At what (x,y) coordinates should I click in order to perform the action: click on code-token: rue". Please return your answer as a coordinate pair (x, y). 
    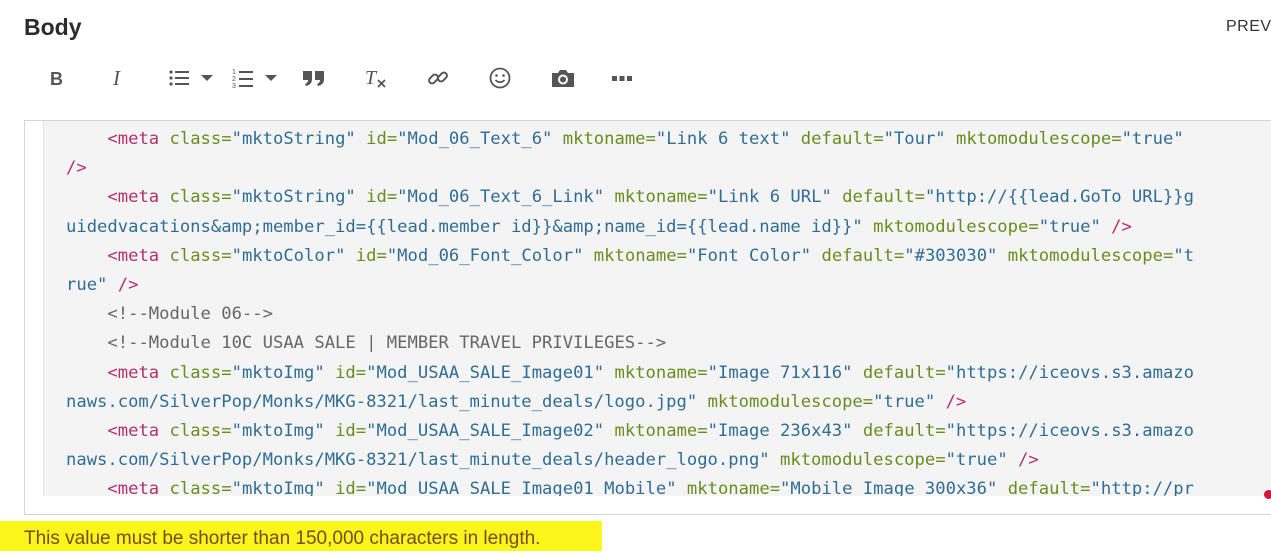
    Looking at the image, I should click on (92, 285).